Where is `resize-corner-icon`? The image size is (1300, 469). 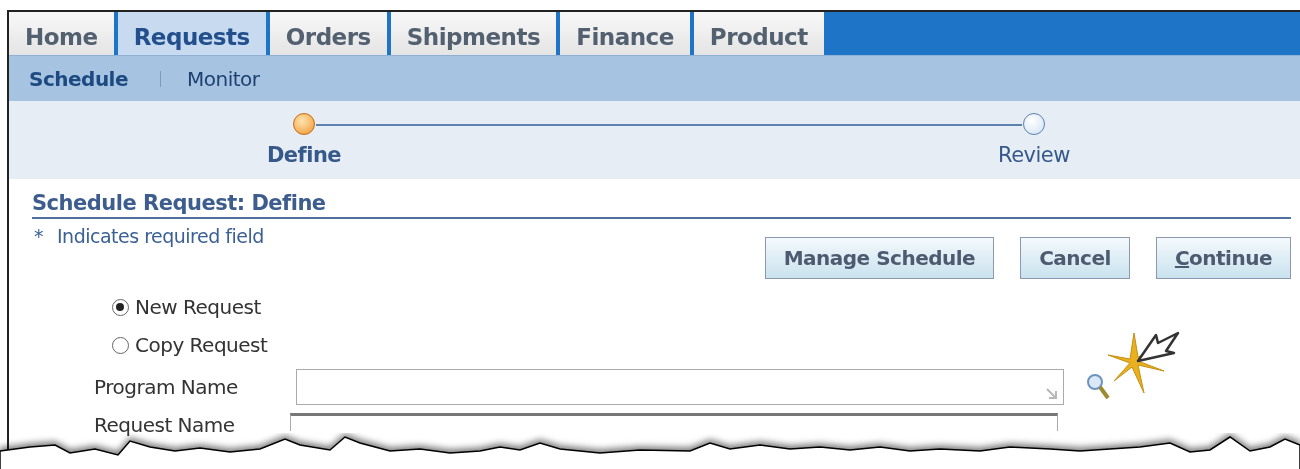
resize-corner-icon is located at coordinates (1052, 394).